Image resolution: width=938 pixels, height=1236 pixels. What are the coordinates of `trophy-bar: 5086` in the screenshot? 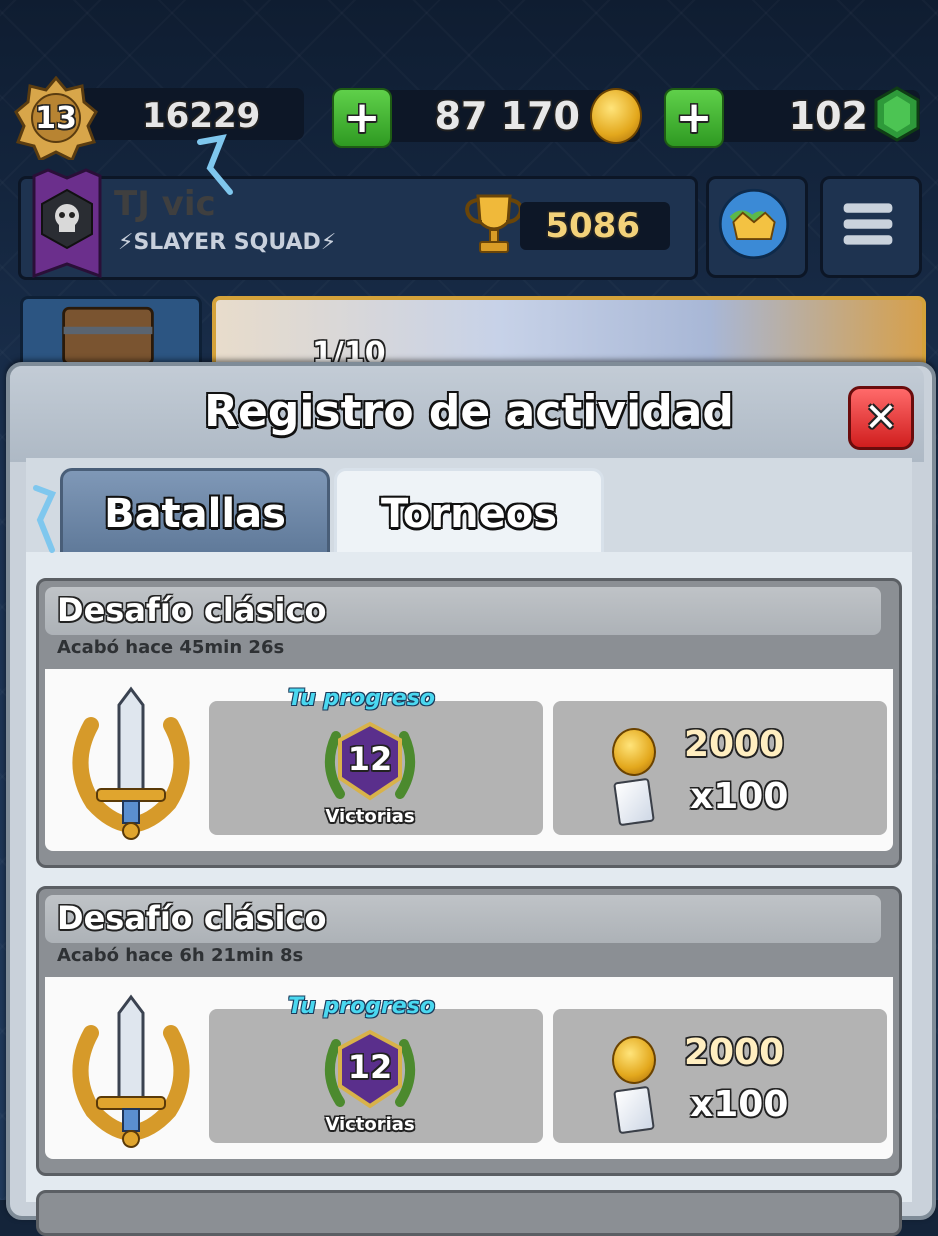 It's located at (595, 226).